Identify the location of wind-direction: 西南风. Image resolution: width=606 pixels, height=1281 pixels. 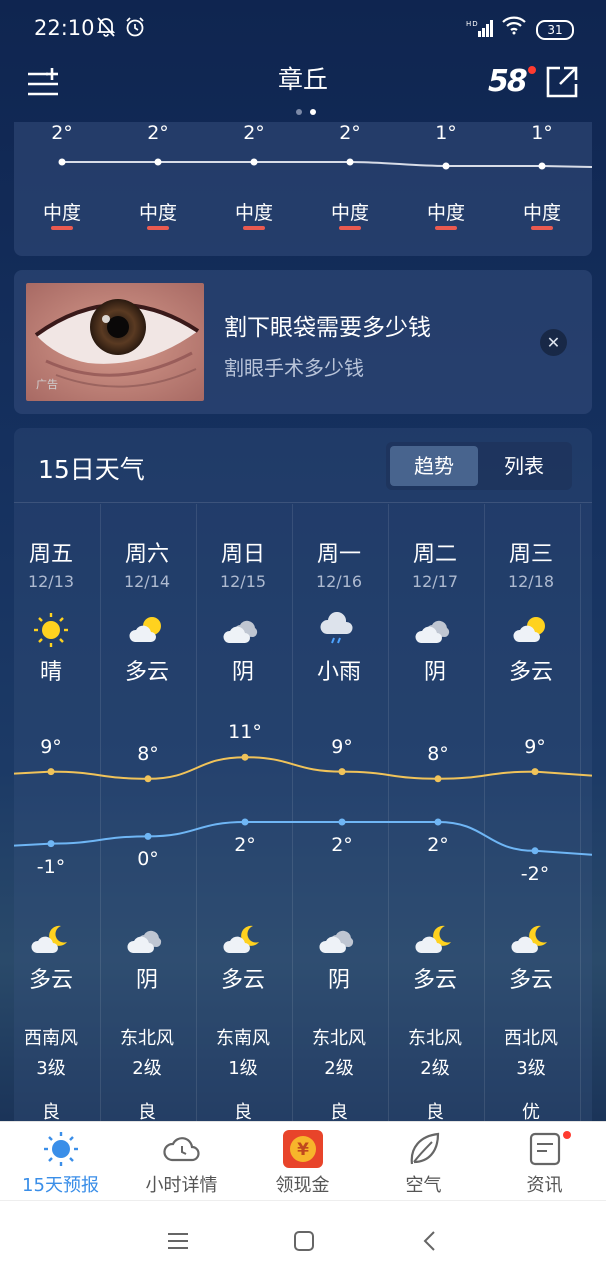
(51, 1038).